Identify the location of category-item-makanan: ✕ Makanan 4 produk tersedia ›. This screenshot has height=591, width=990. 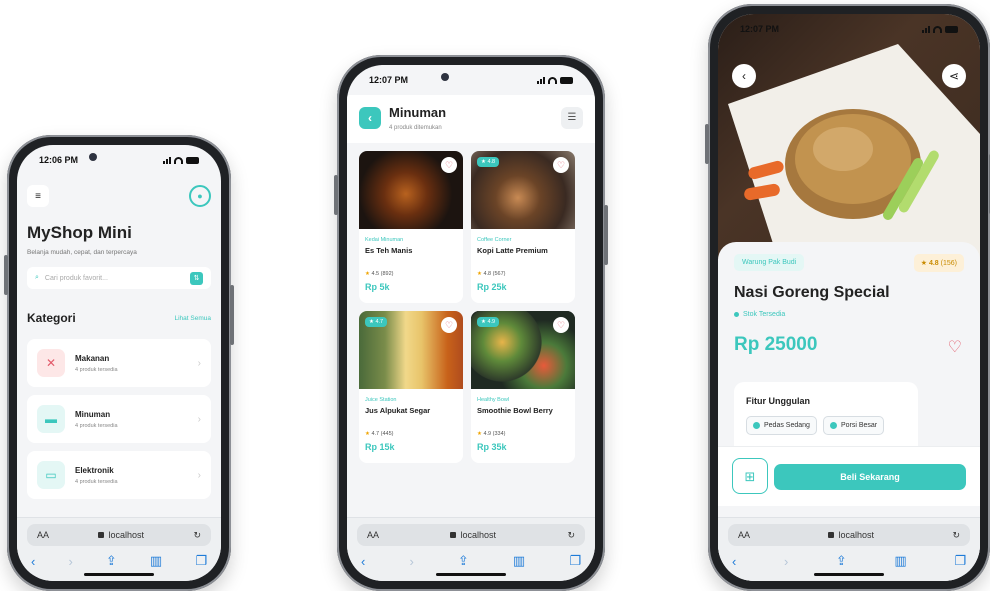
(119, 363).